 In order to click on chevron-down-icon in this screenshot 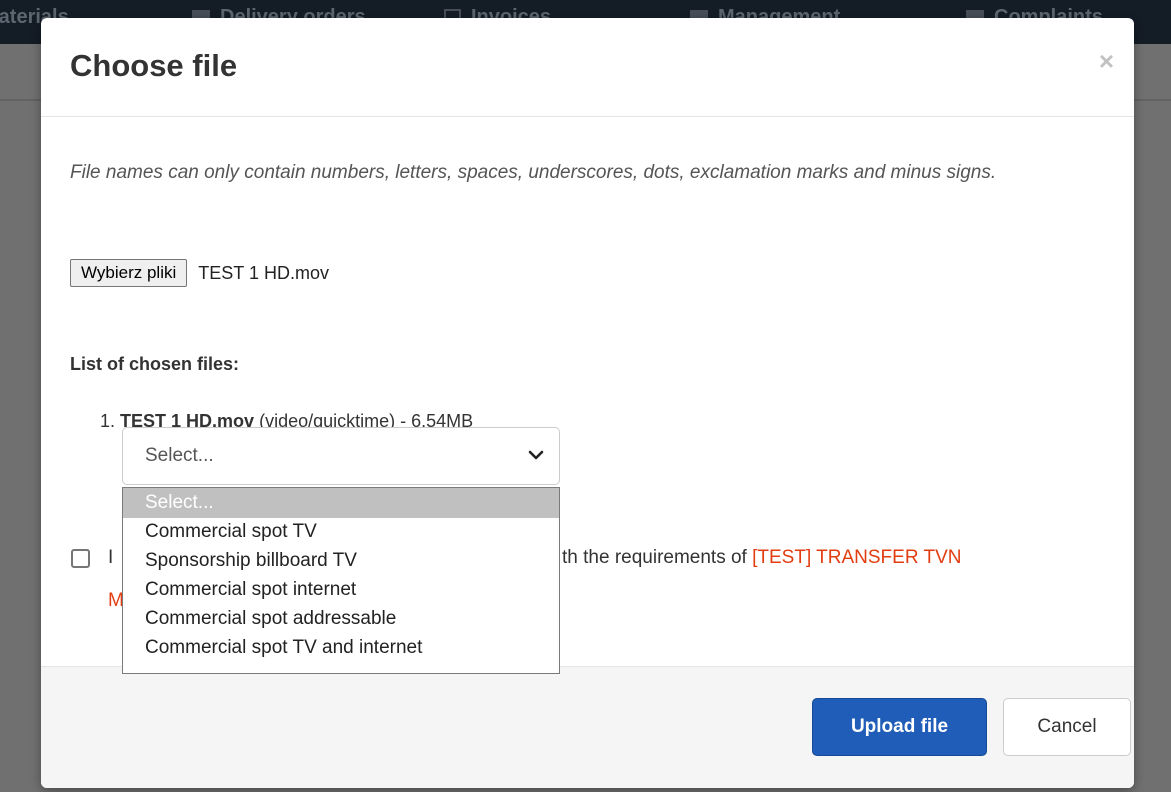, I will do `click(536, 455)`.